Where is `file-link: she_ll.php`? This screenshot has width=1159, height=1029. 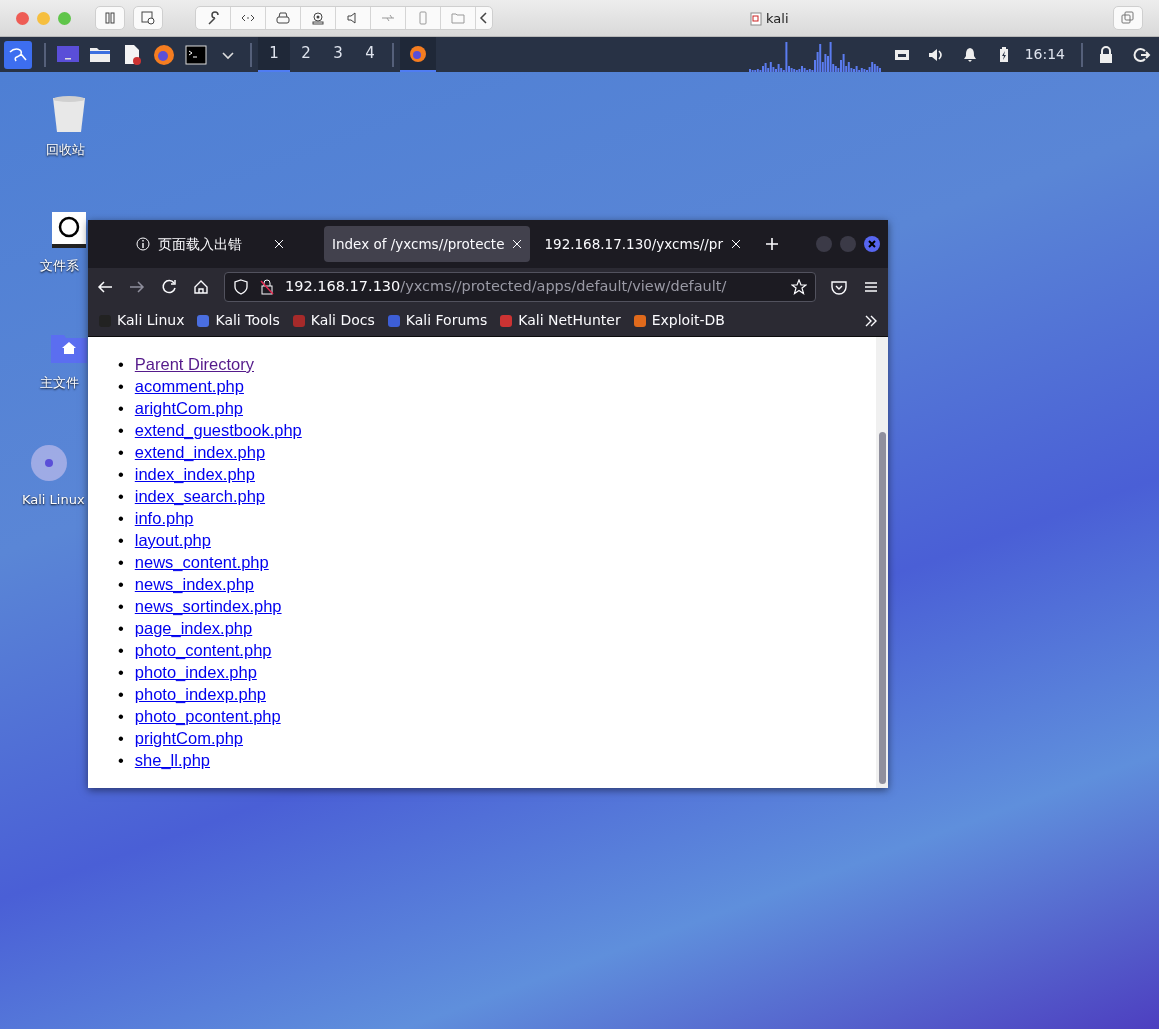 file-link: she_ll.php is located at coordinates (172, 760).